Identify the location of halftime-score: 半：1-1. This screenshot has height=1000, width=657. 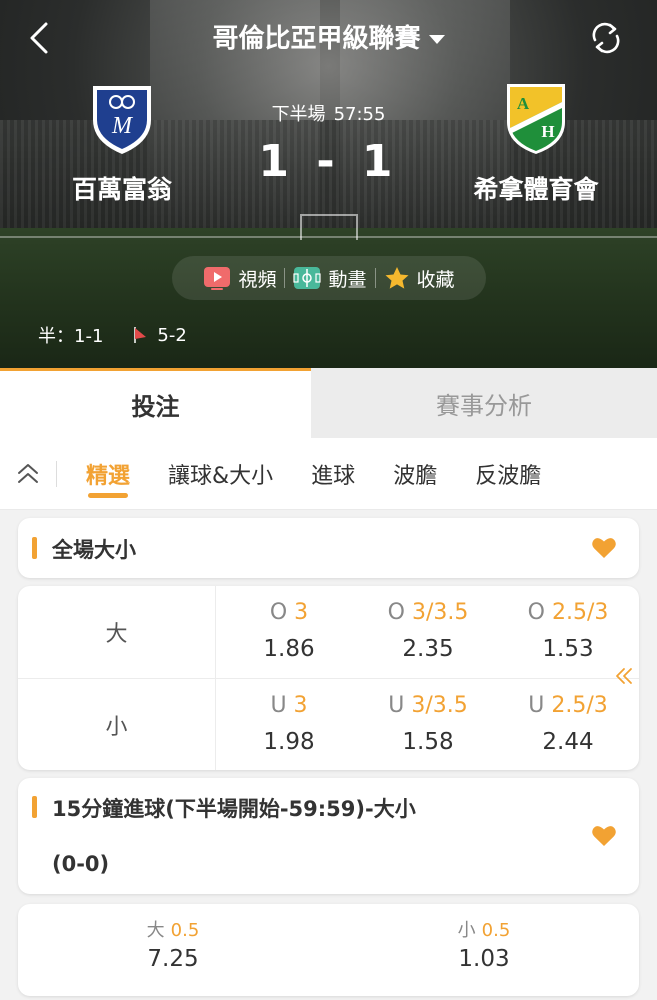
(71, 336).